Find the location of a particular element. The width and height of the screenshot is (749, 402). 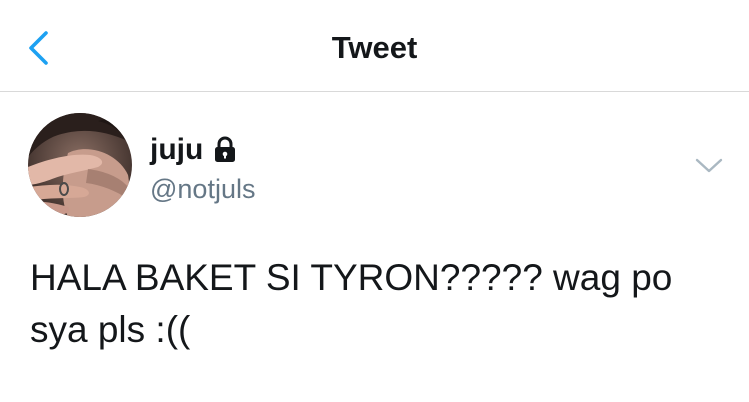

tweet-author: juju @notjuls is located at coordinates (202, 168).